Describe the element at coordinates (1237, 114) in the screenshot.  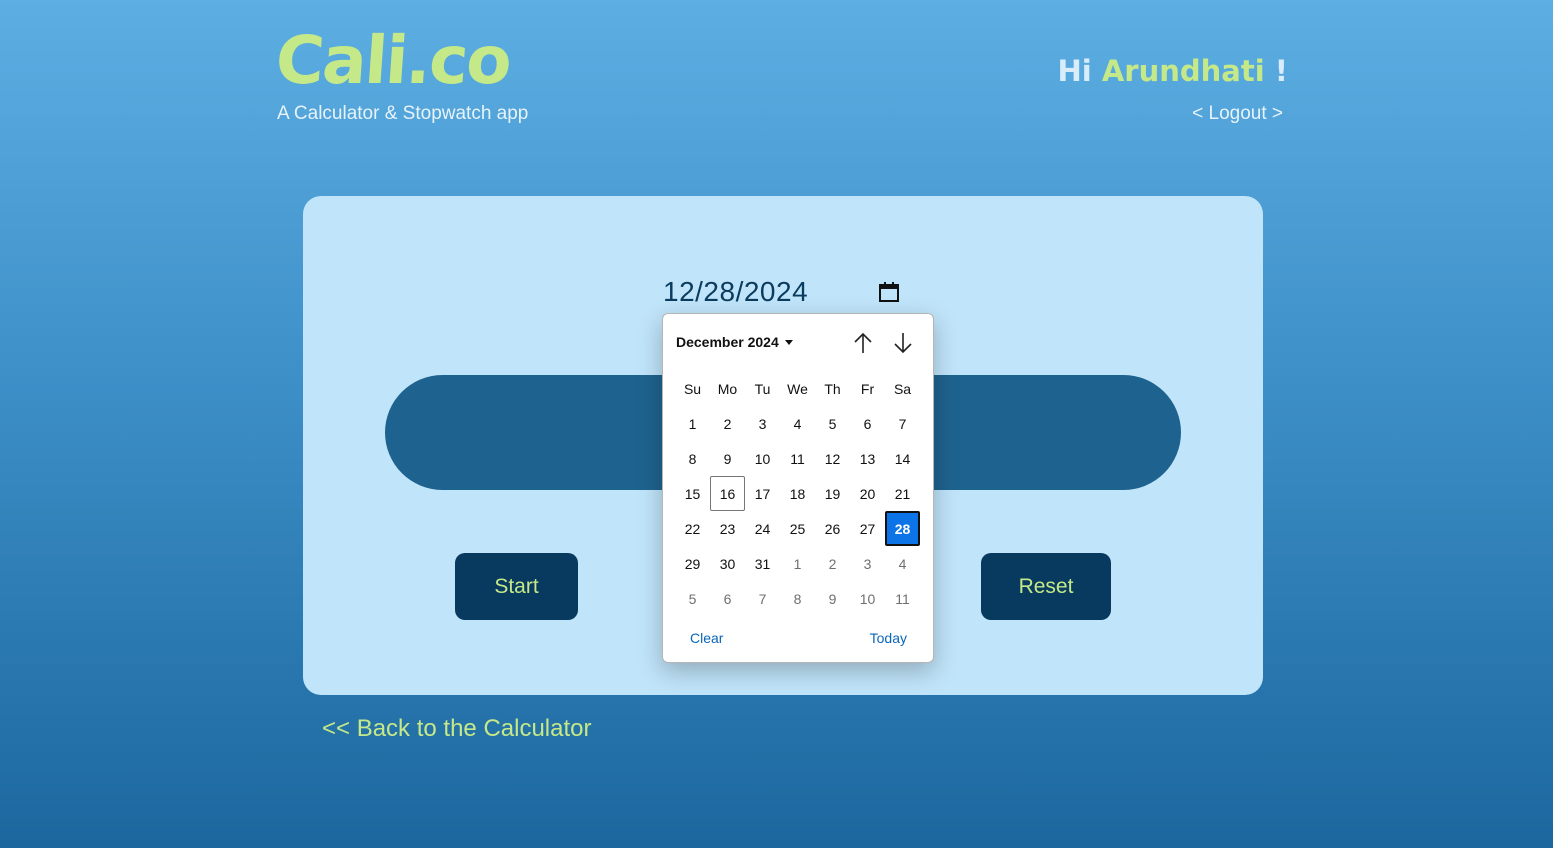
I see `logout-link: < Logout >` at that location.